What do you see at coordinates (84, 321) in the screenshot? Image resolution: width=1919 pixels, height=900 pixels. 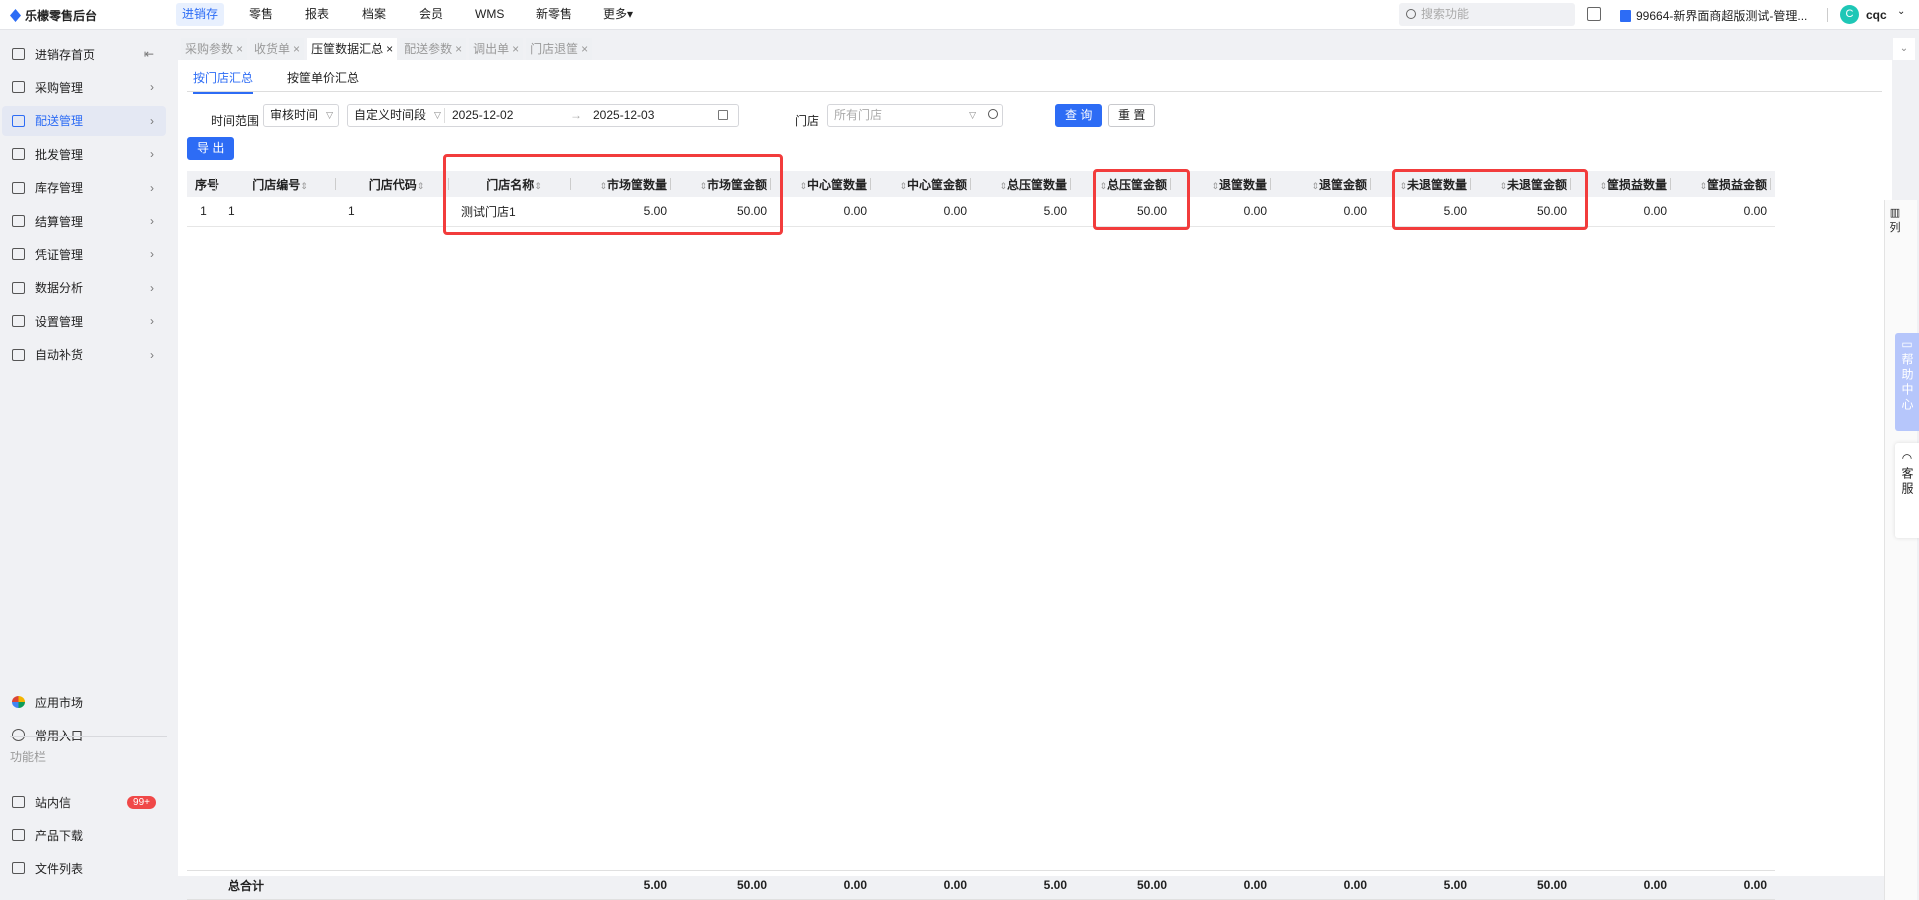 I see `sidebar-item-settings: 设置管理 ›` at bounding box center [84, 321].